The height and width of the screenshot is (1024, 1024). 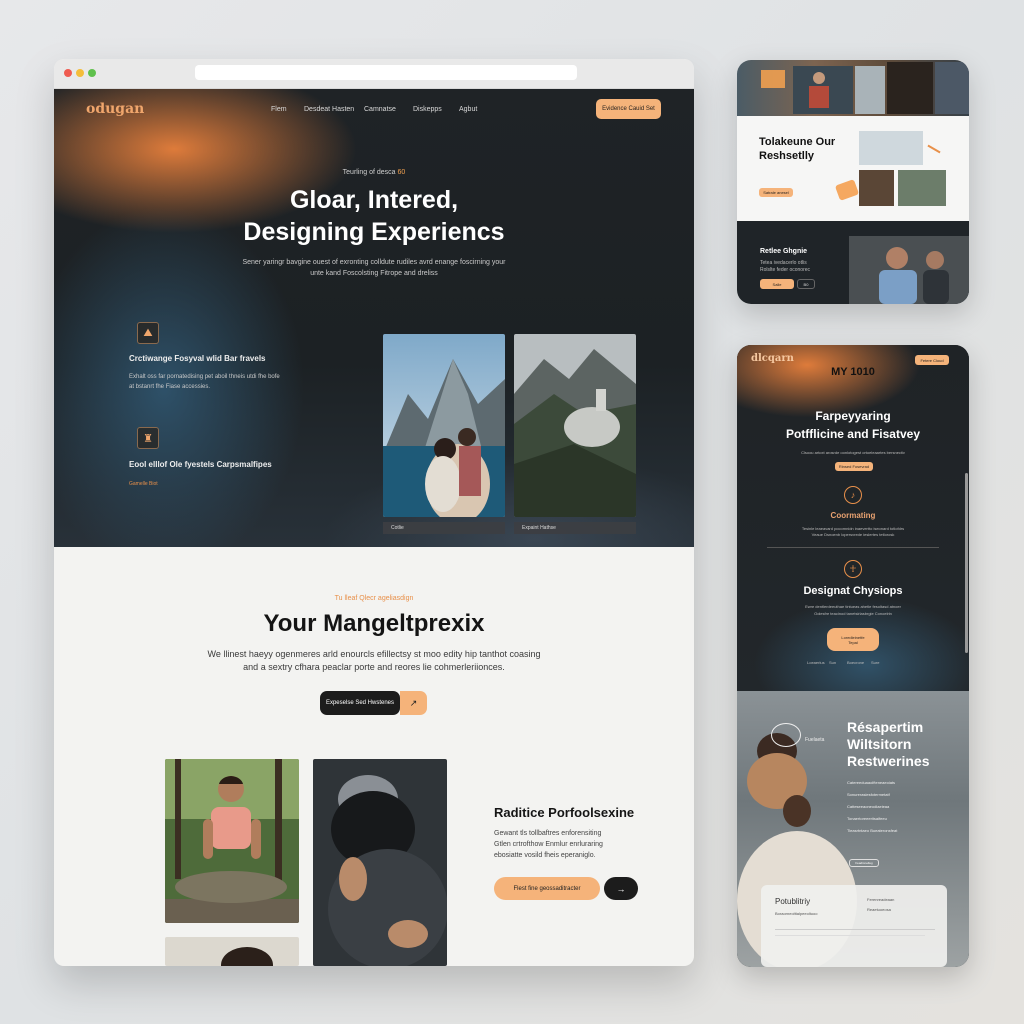 What do you see at coordinates (547, 888) in the screenshot?
I see `portfolio-cta-button: Flest fine geossaditracter` at bounding box center [547, 888].